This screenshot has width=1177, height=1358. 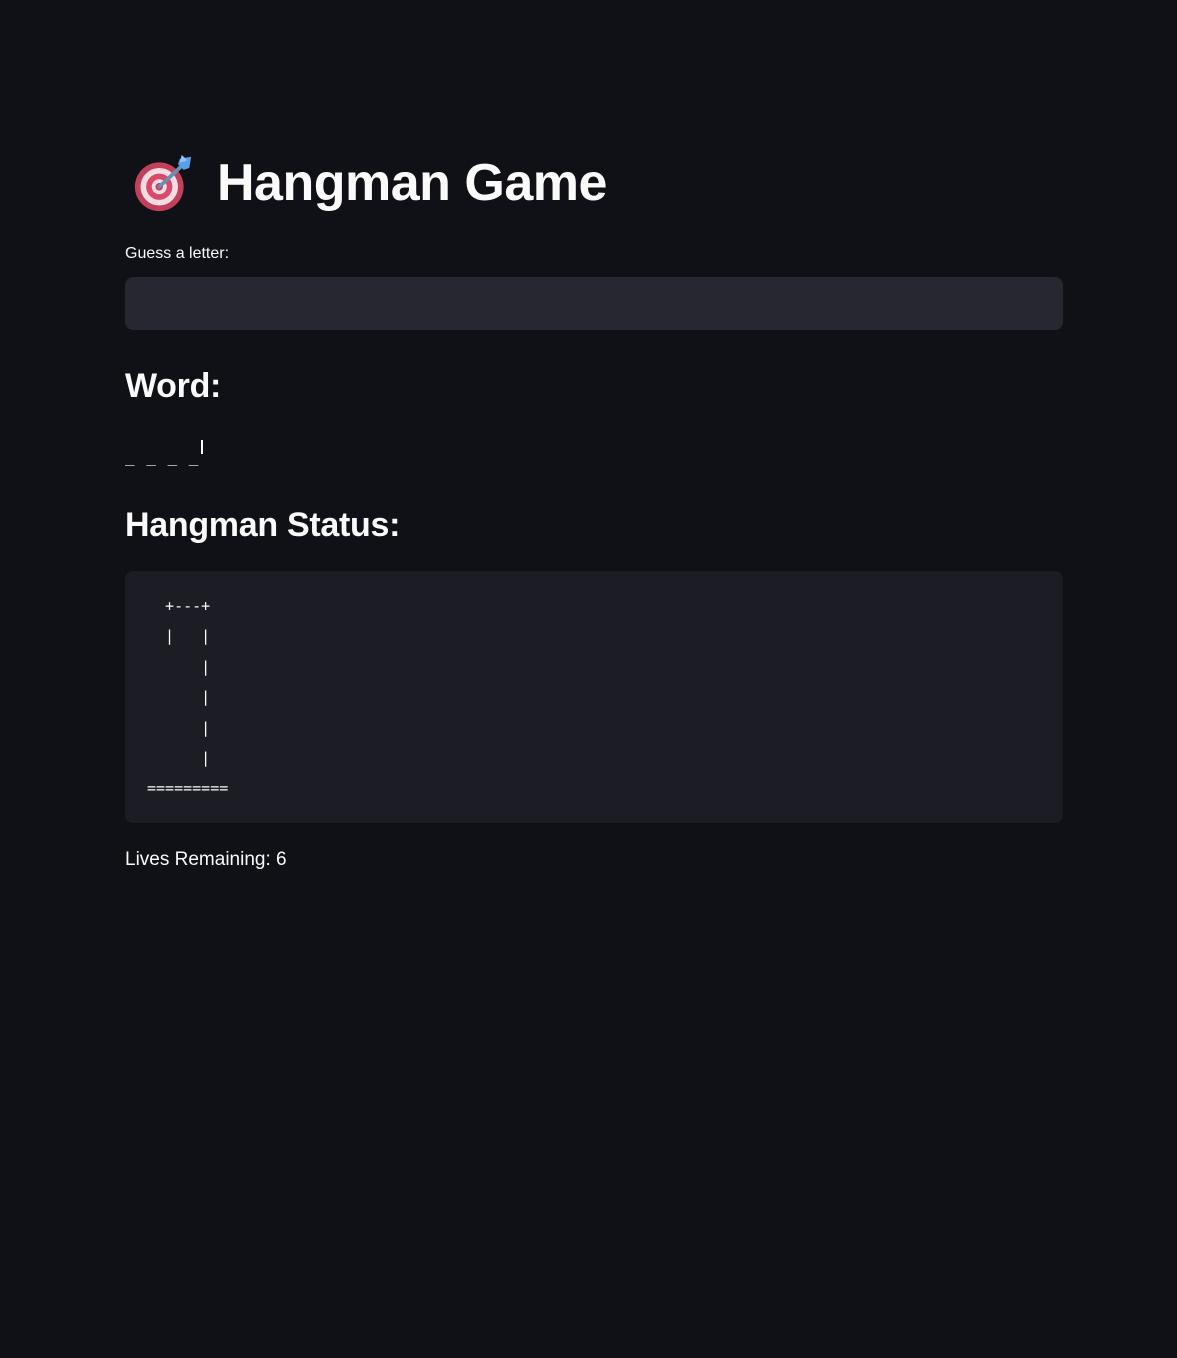 I want to click on hangman-status-heading: Hangman Status:, so click(x=263, y=525).